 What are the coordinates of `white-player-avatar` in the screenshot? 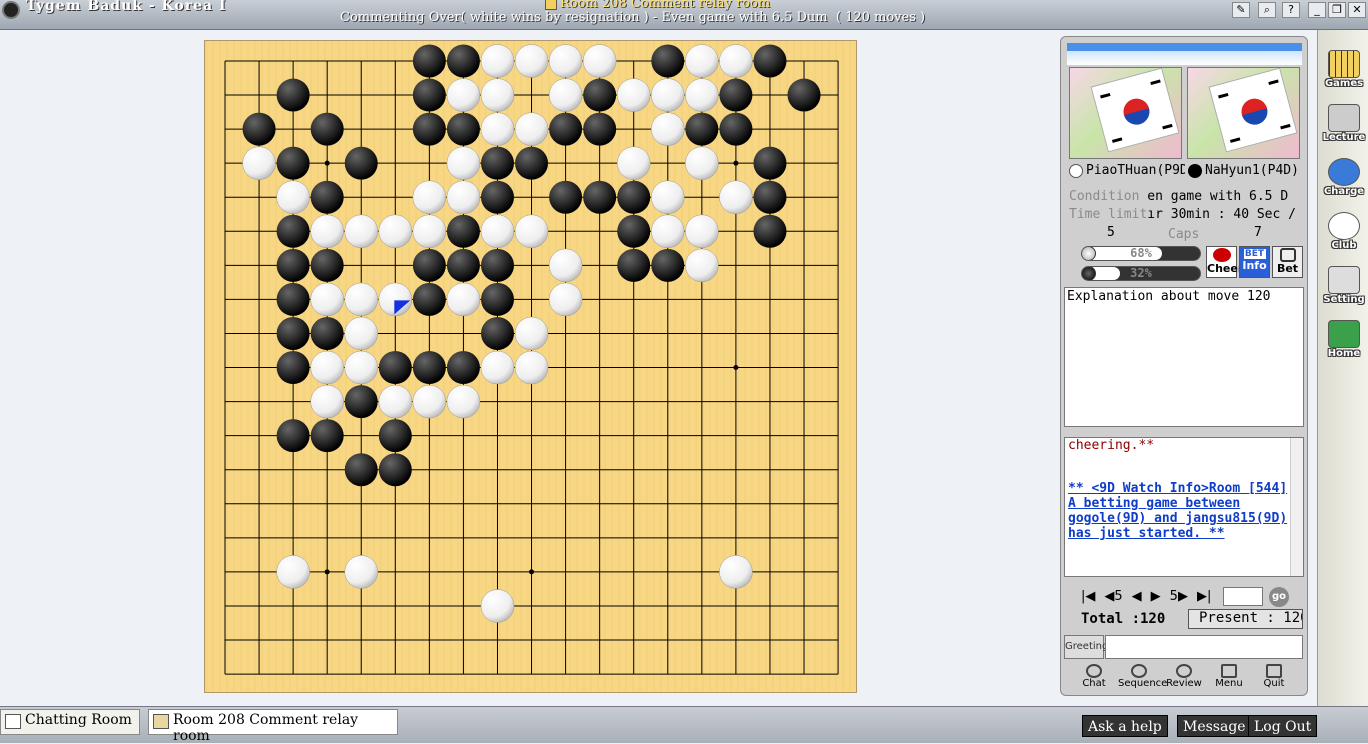 It's located at (1125, 113).